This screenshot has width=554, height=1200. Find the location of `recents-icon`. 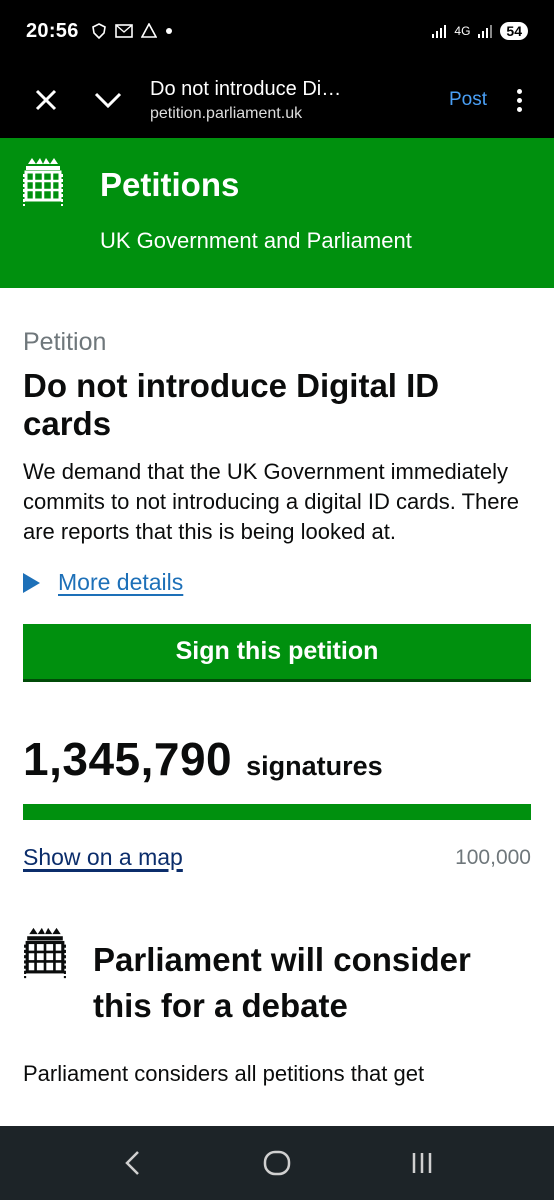

recents-icon is located at coordinates (421, 1163).